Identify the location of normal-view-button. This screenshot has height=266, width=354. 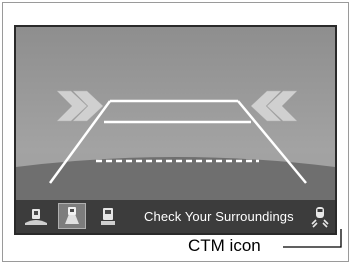
(72, 216).